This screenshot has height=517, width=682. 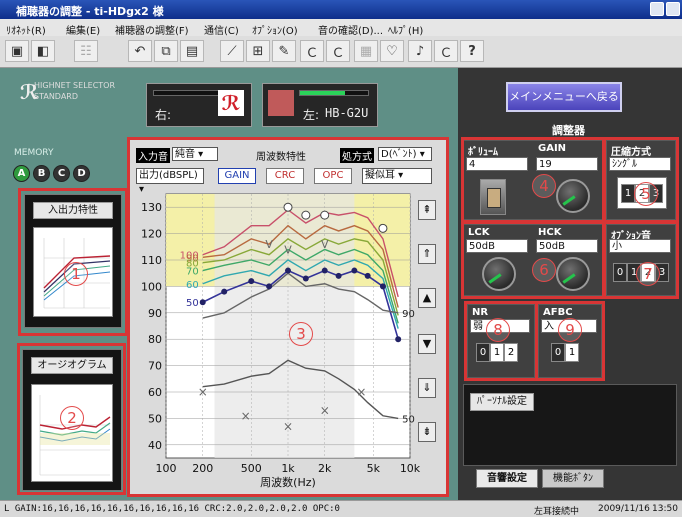 What do you see at coordinates (301, 334) in the screenshot?
I see `annotation-number-3: 3` at bounding box center [301, 334].